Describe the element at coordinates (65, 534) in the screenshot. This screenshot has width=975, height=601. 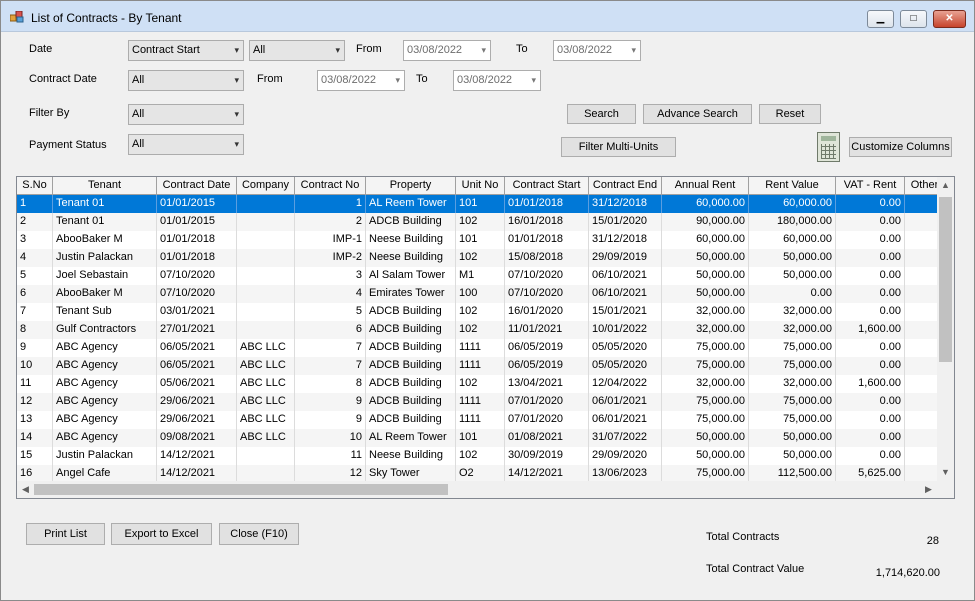
I see `print-list-button: Print List` at that location.